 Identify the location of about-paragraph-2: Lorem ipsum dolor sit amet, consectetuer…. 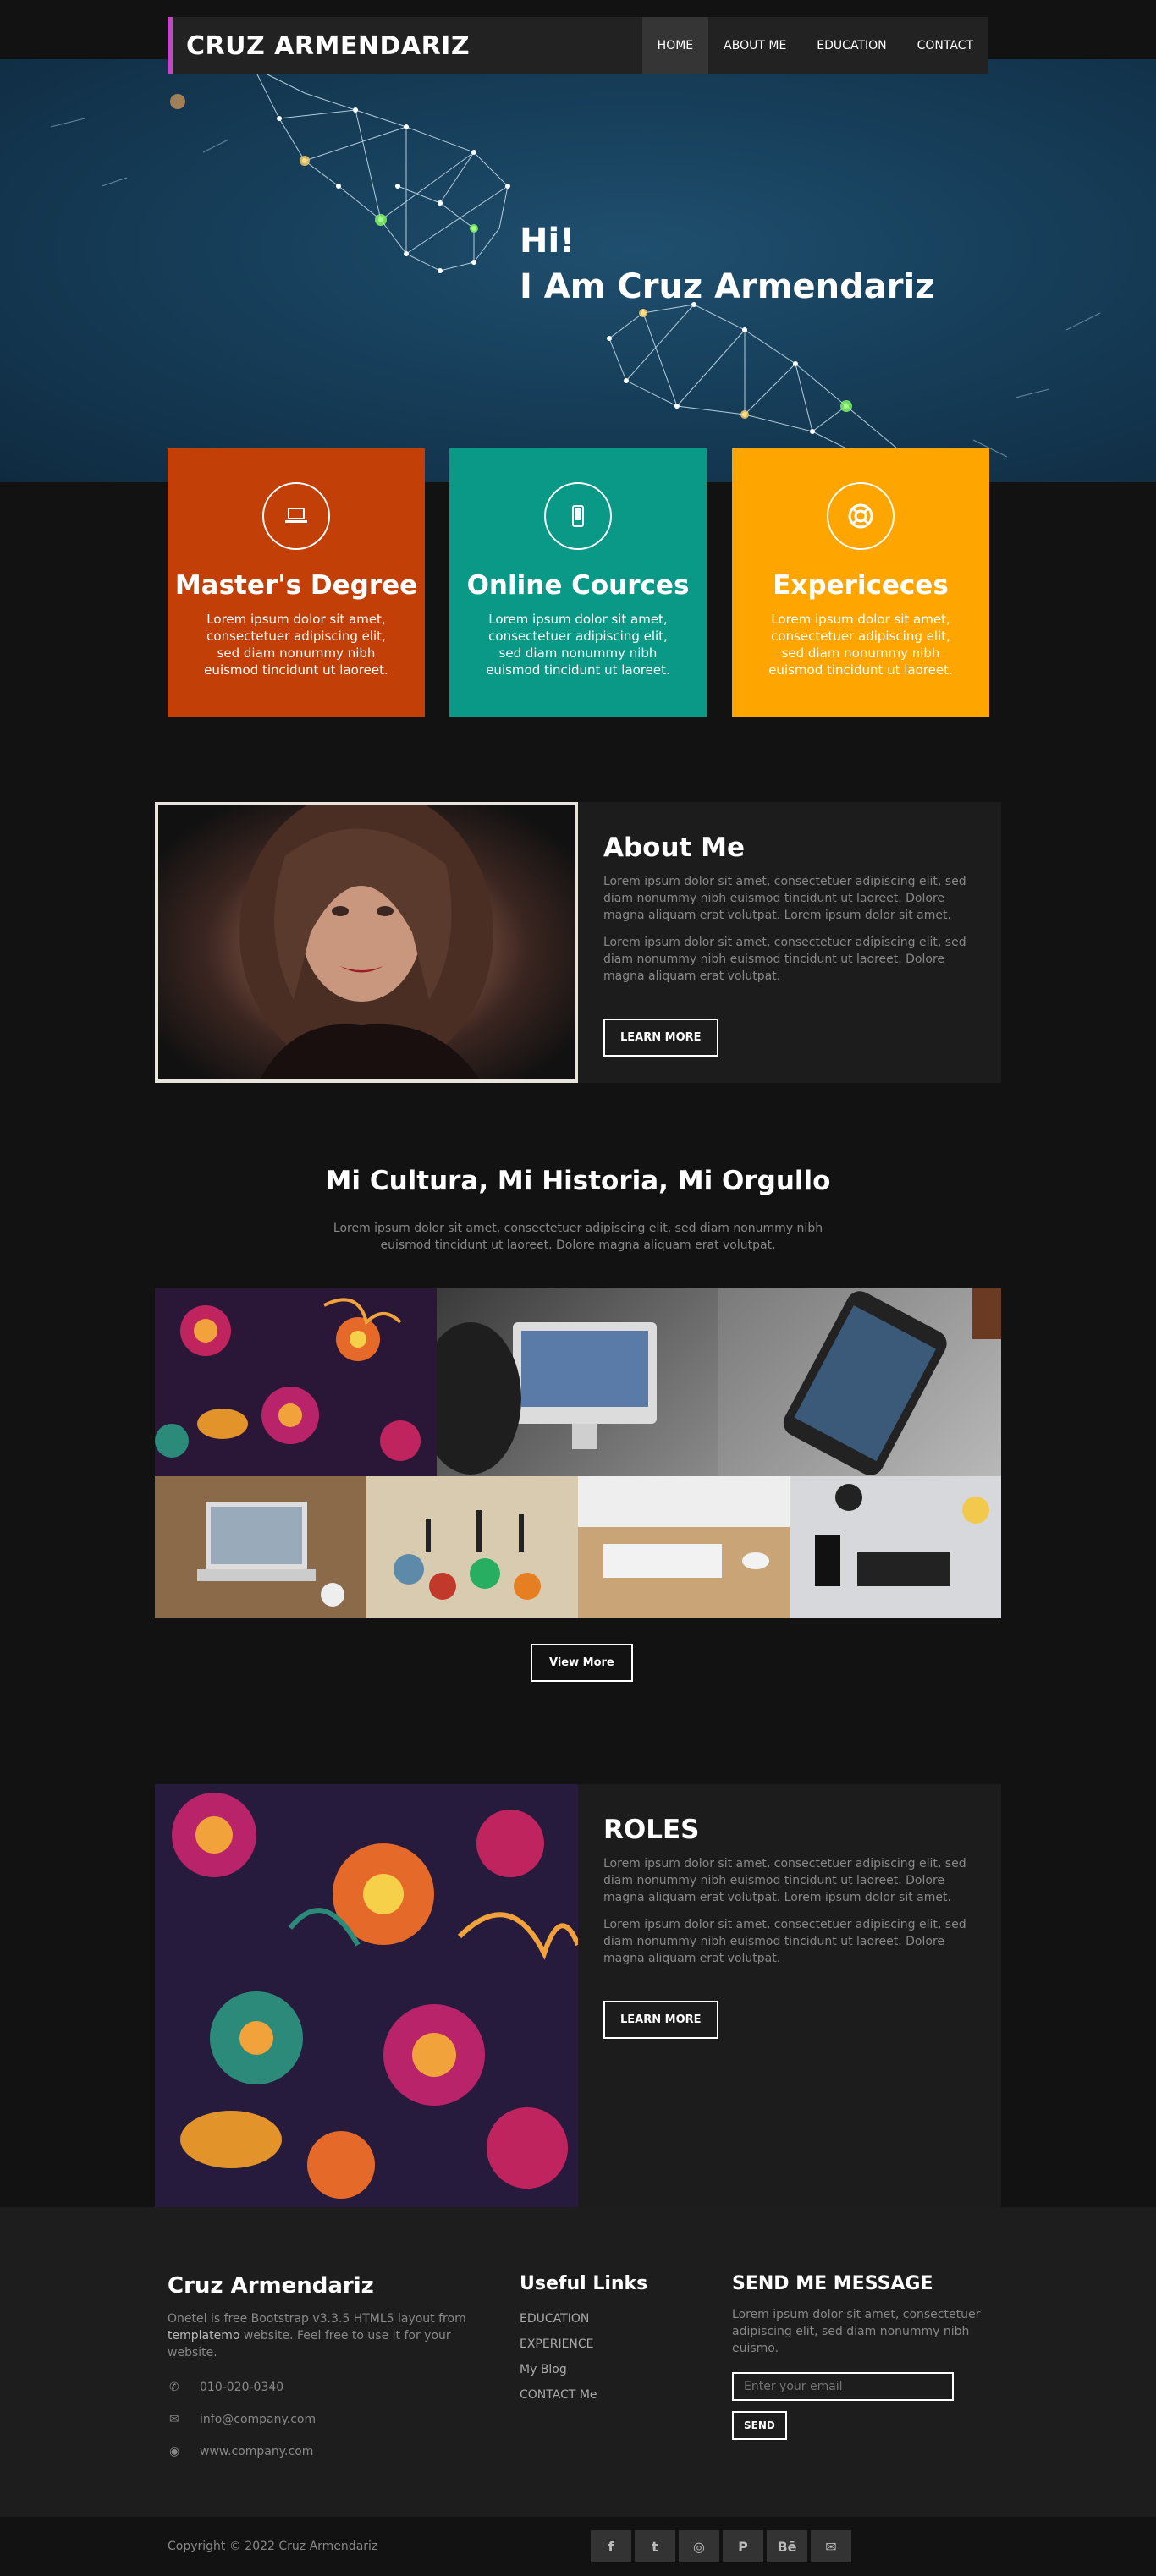
(784, 959).